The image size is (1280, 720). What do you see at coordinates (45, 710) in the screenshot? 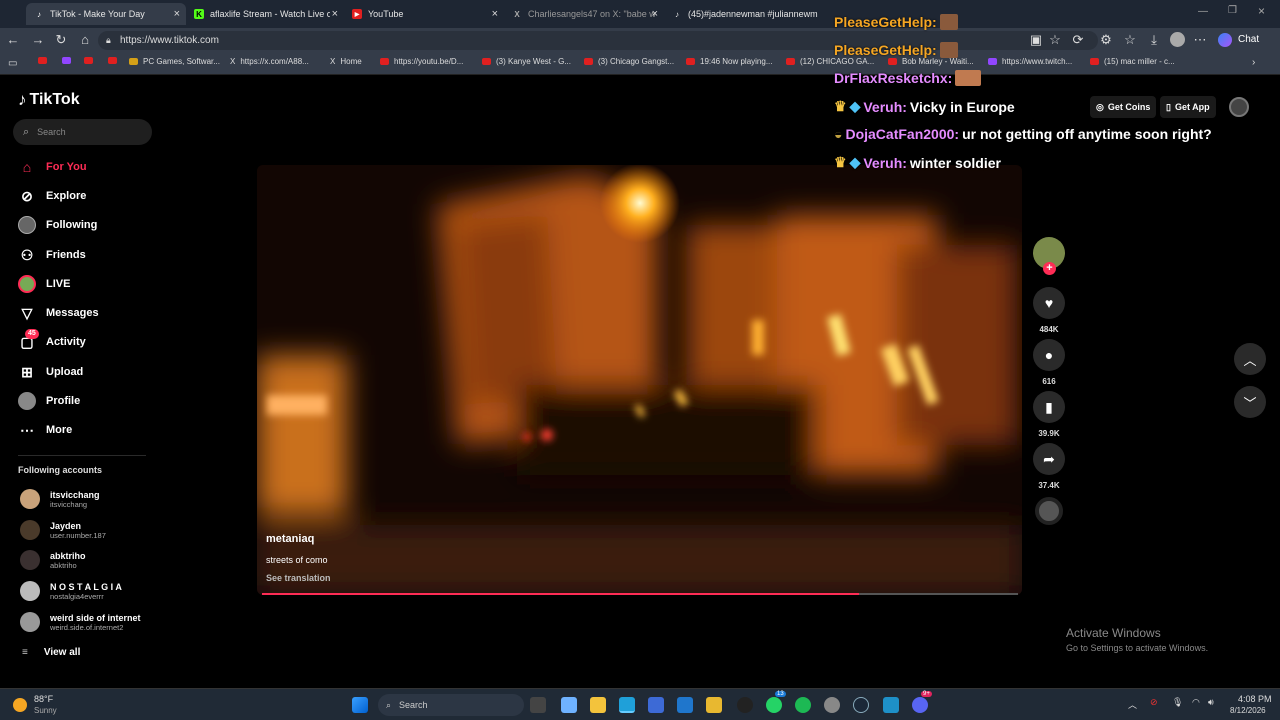
I see `weather-desc: Sunny` at bounding box center [45, 710].